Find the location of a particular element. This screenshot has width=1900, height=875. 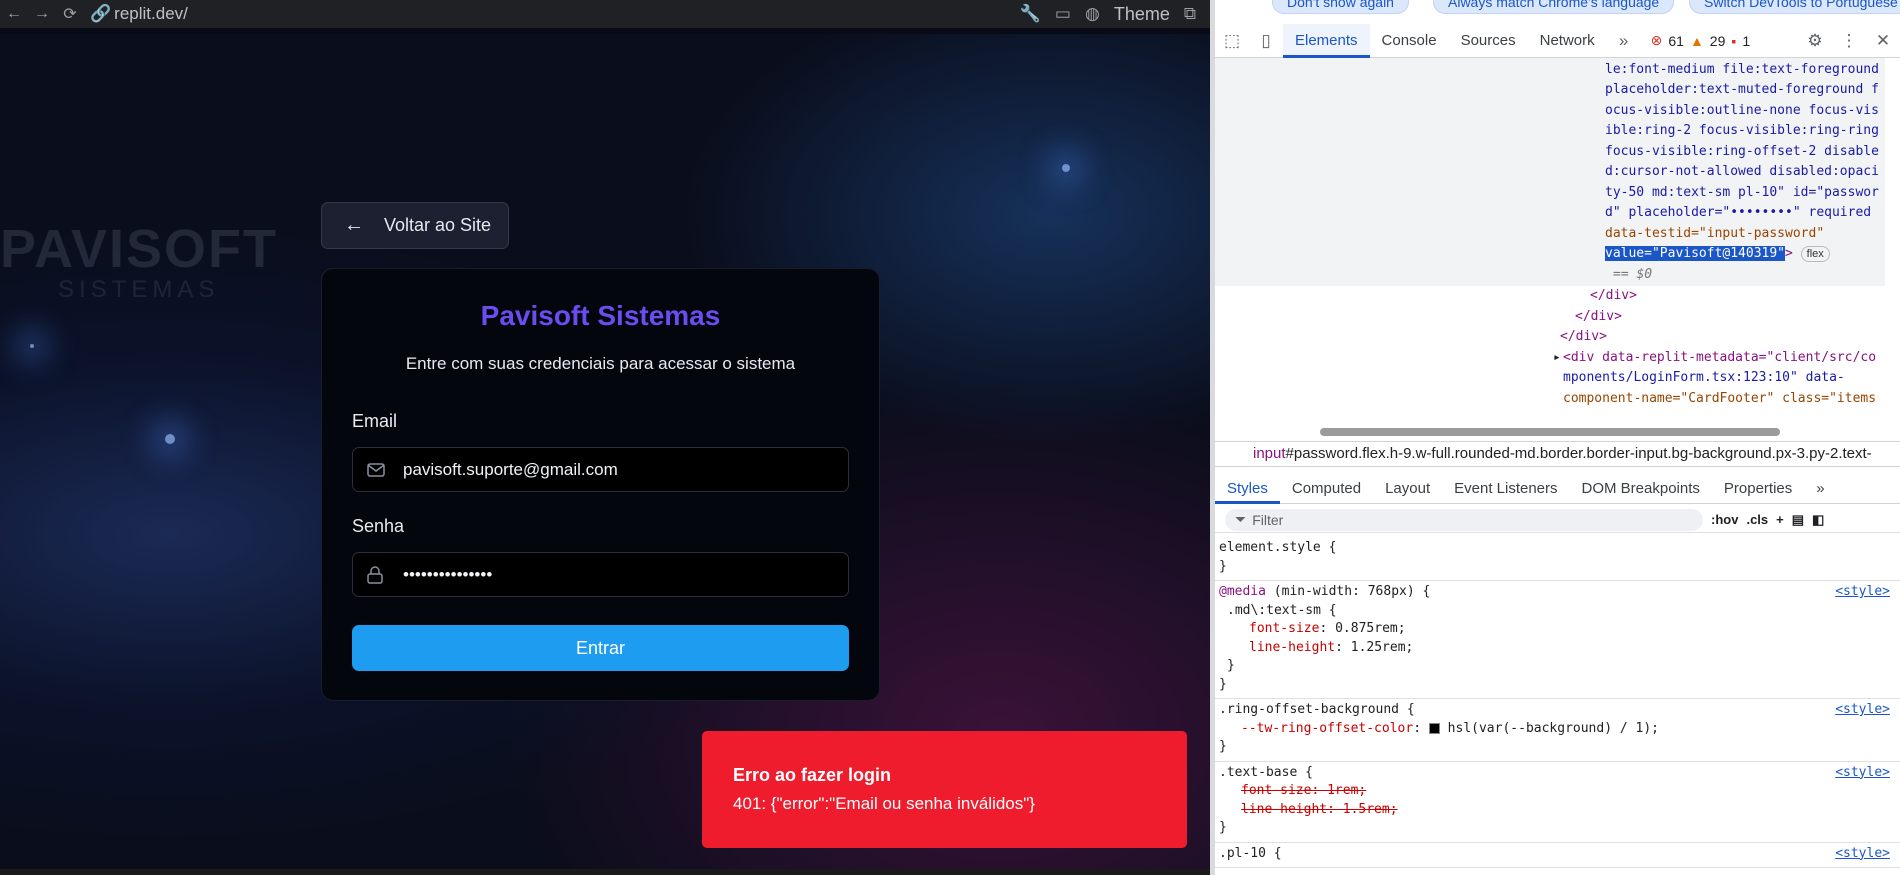

tab-event-listeners: Event Listeners is located at coordinates (1505, 489).